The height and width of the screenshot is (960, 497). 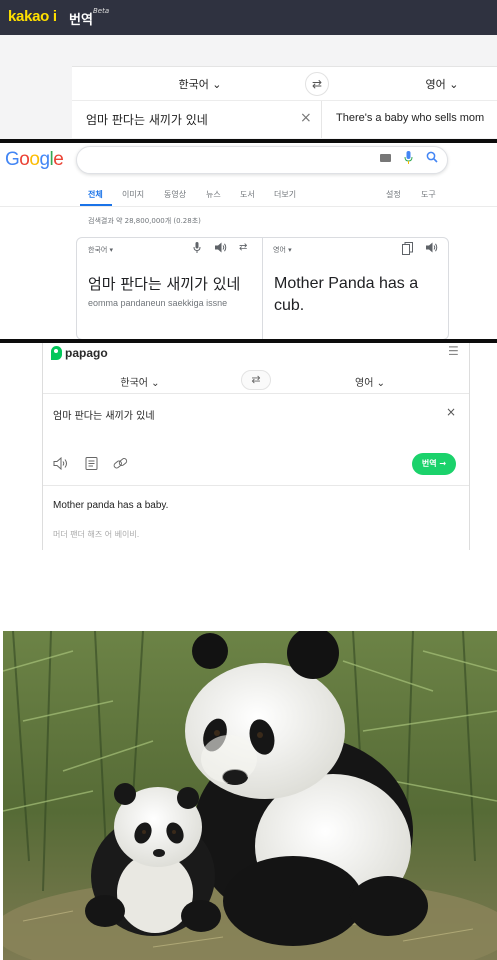 I want to click on papago-swap-languages-button: ⇄, so click(x=256, y=380).